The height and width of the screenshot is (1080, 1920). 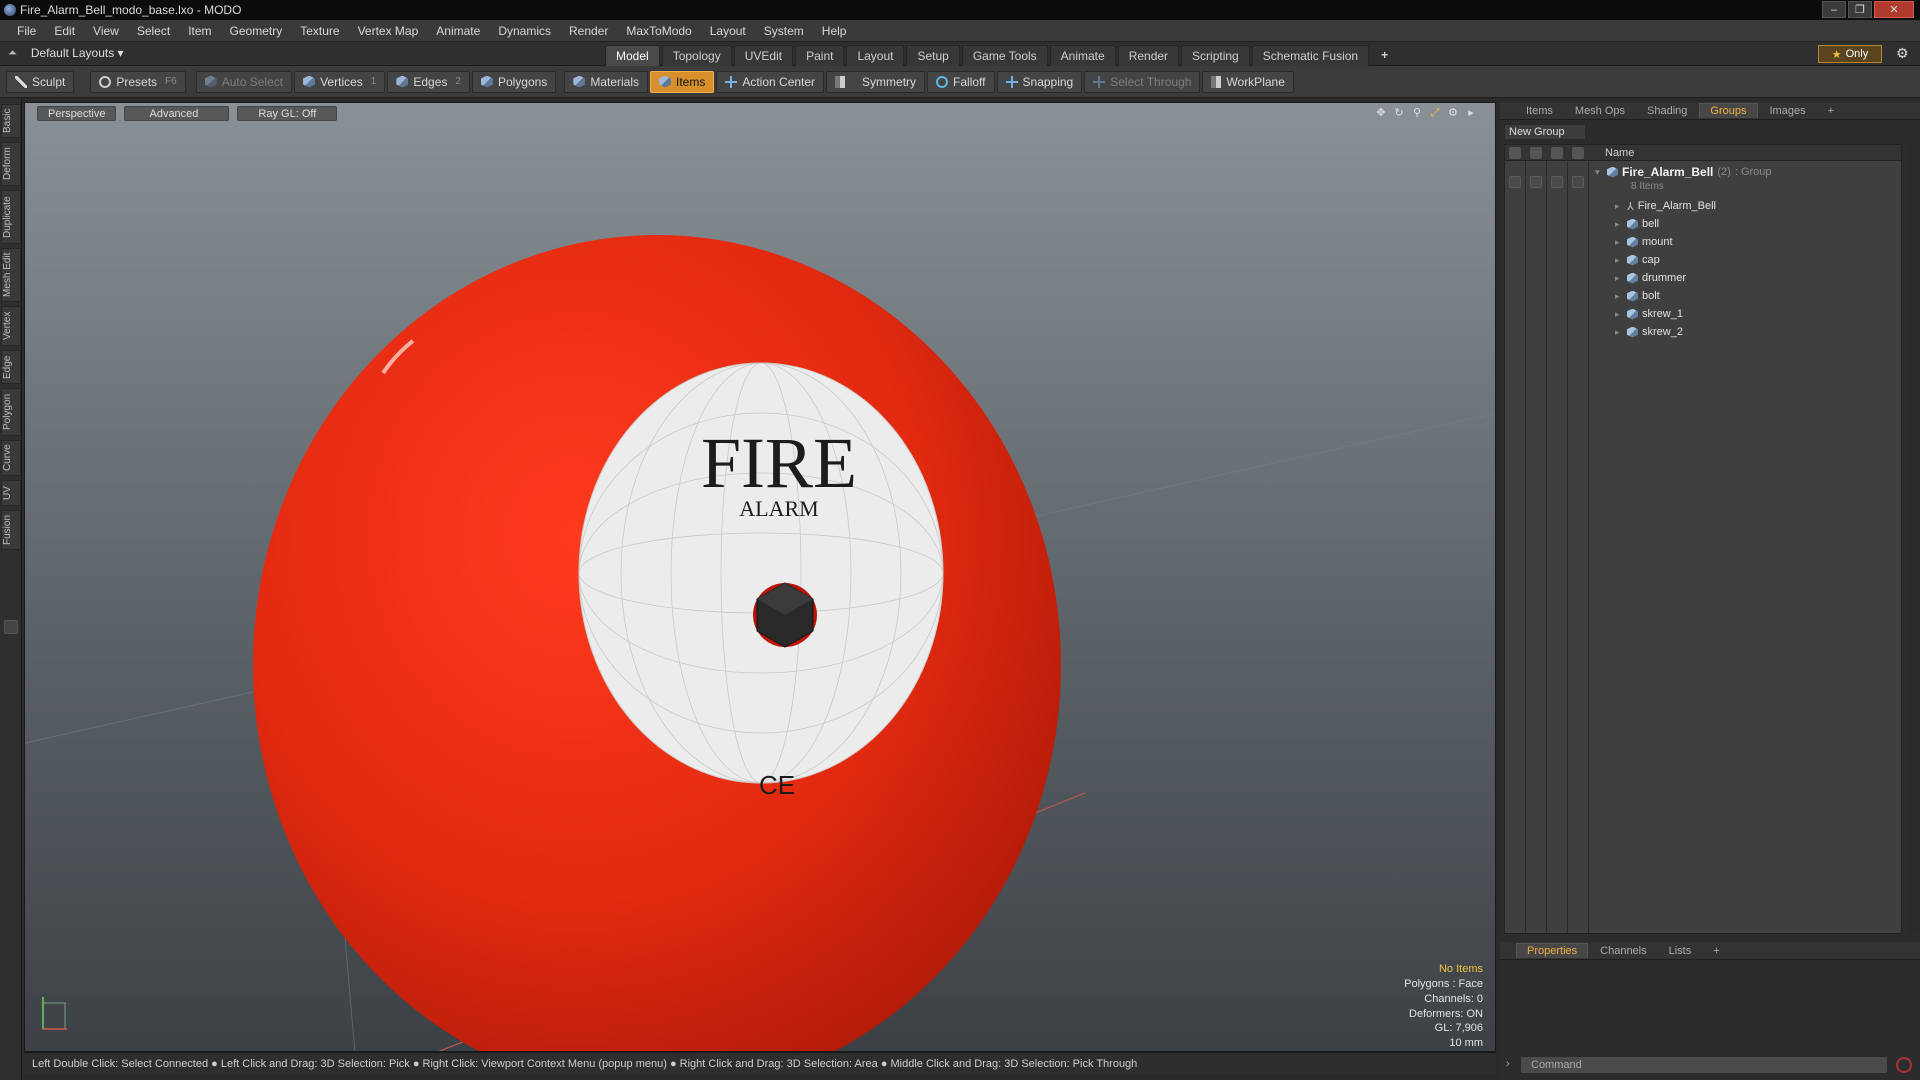 I want to click on fit-view-icon: ⤢, so click(x=1435, y=113).